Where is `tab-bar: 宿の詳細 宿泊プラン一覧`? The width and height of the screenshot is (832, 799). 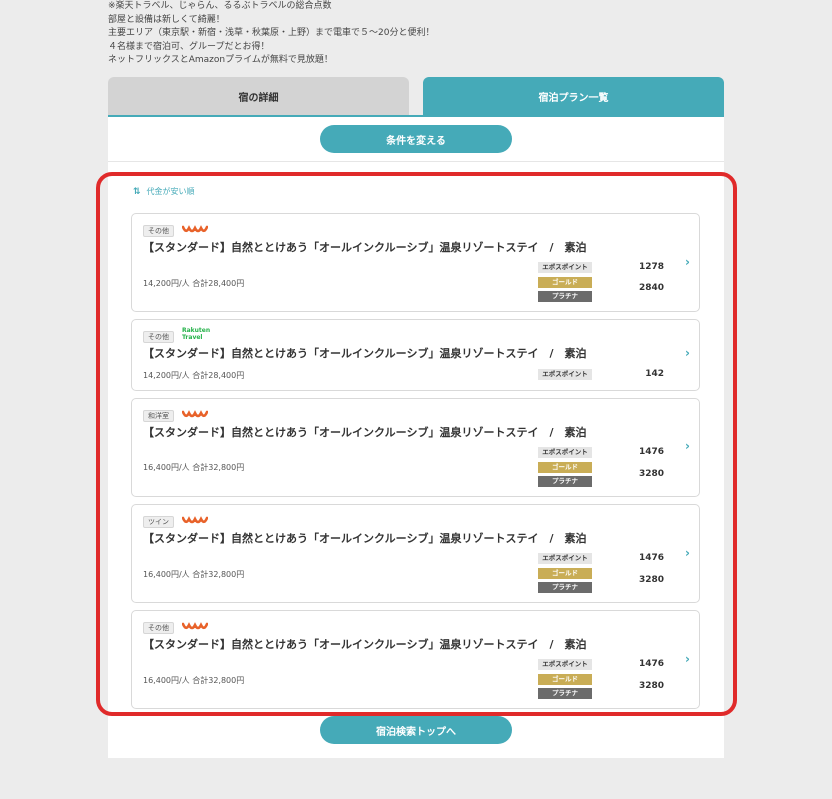 tab-bar: 宿の詳細 宿泊プラン一覧 is located at coordinates (416, 97).